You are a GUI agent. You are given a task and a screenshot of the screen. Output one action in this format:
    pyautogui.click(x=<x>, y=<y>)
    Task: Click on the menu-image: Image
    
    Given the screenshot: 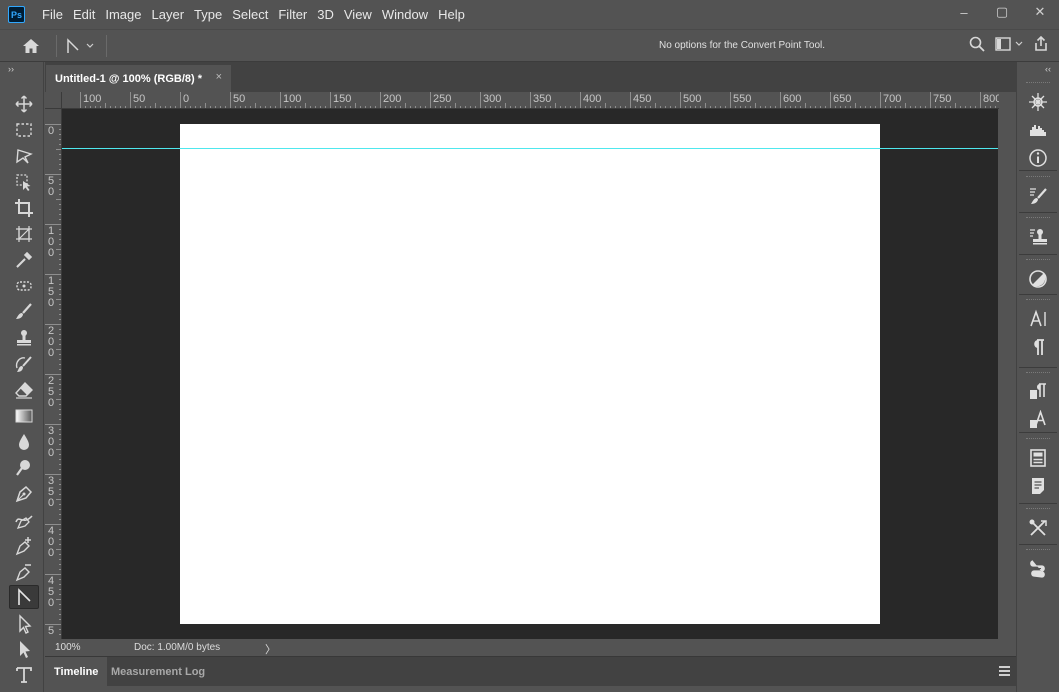 What is the action you would take?
    pyautogui.click(x=123, y=14)
    